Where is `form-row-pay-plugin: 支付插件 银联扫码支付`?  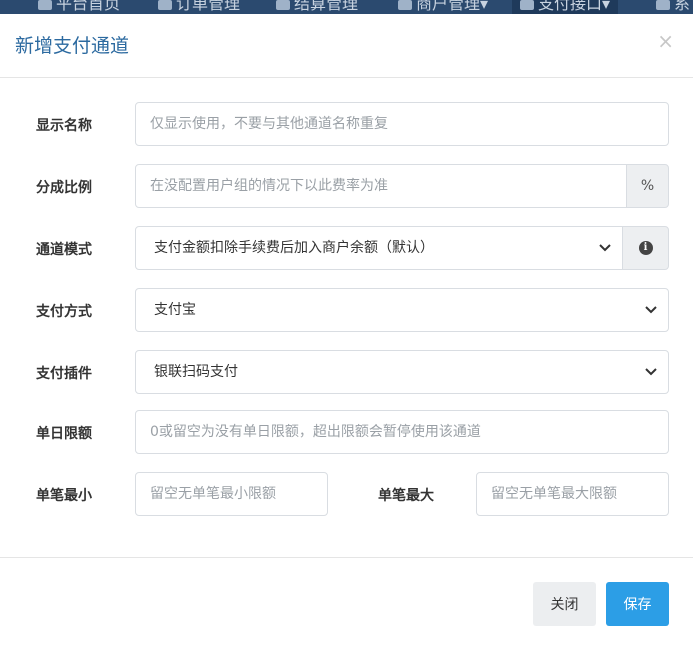 form-row-pay-plugin: 支付插件 银联扫码支付 is located at coordinates (346, 373).